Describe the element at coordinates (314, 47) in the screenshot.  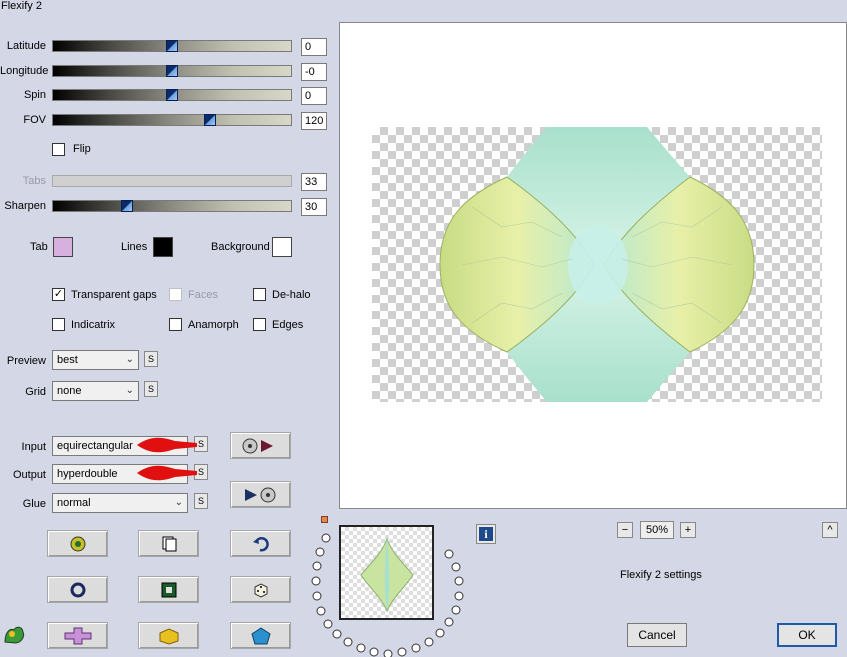
I see `latitude-field: 0` at that location.